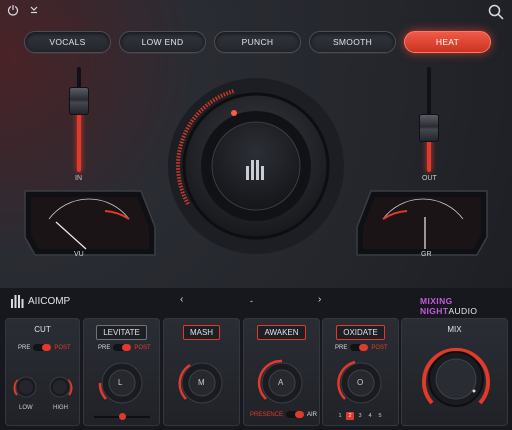 This screenshot has width=512, height=430. I want to click on oxidate-mode-4: 4, so click(370, 416).